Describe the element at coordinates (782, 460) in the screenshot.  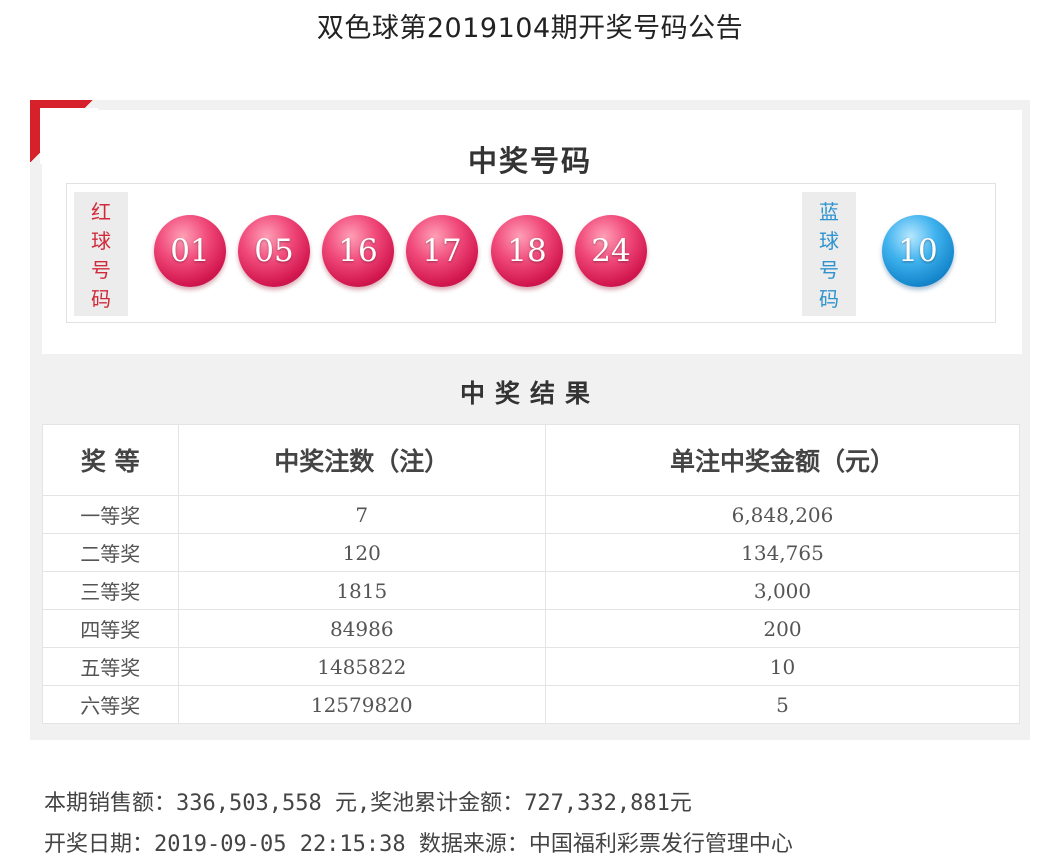
I see `header-prize-amount: 单注中奖金额（元）` at that location.